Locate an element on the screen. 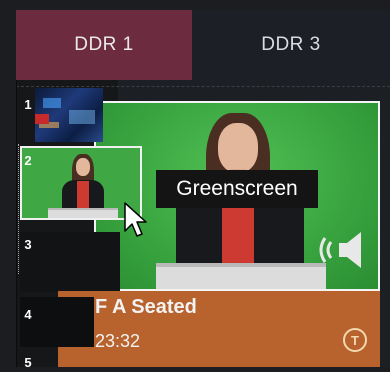  clip-title: F A Seated is located at coordinates (146, 307).